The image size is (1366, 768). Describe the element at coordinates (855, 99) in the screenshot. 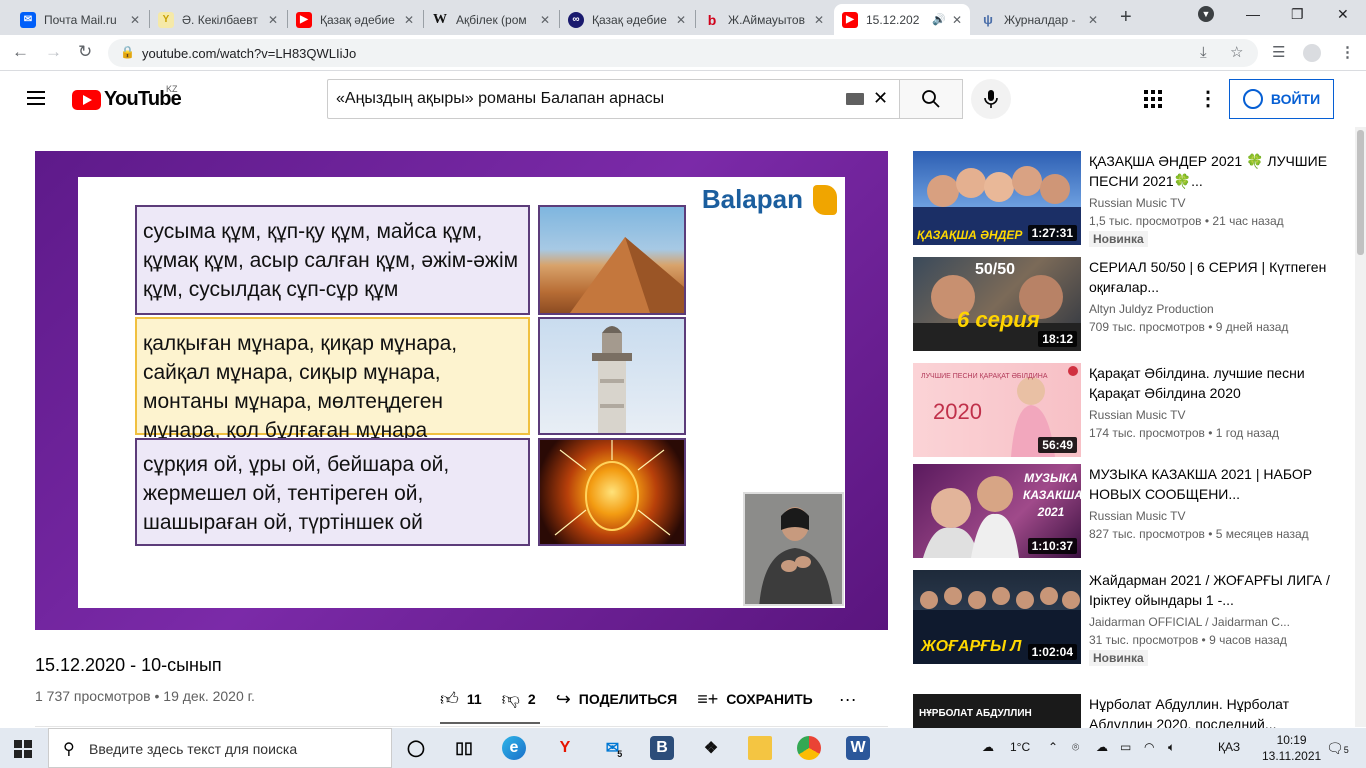

I see `keyboard-icon` at that location.